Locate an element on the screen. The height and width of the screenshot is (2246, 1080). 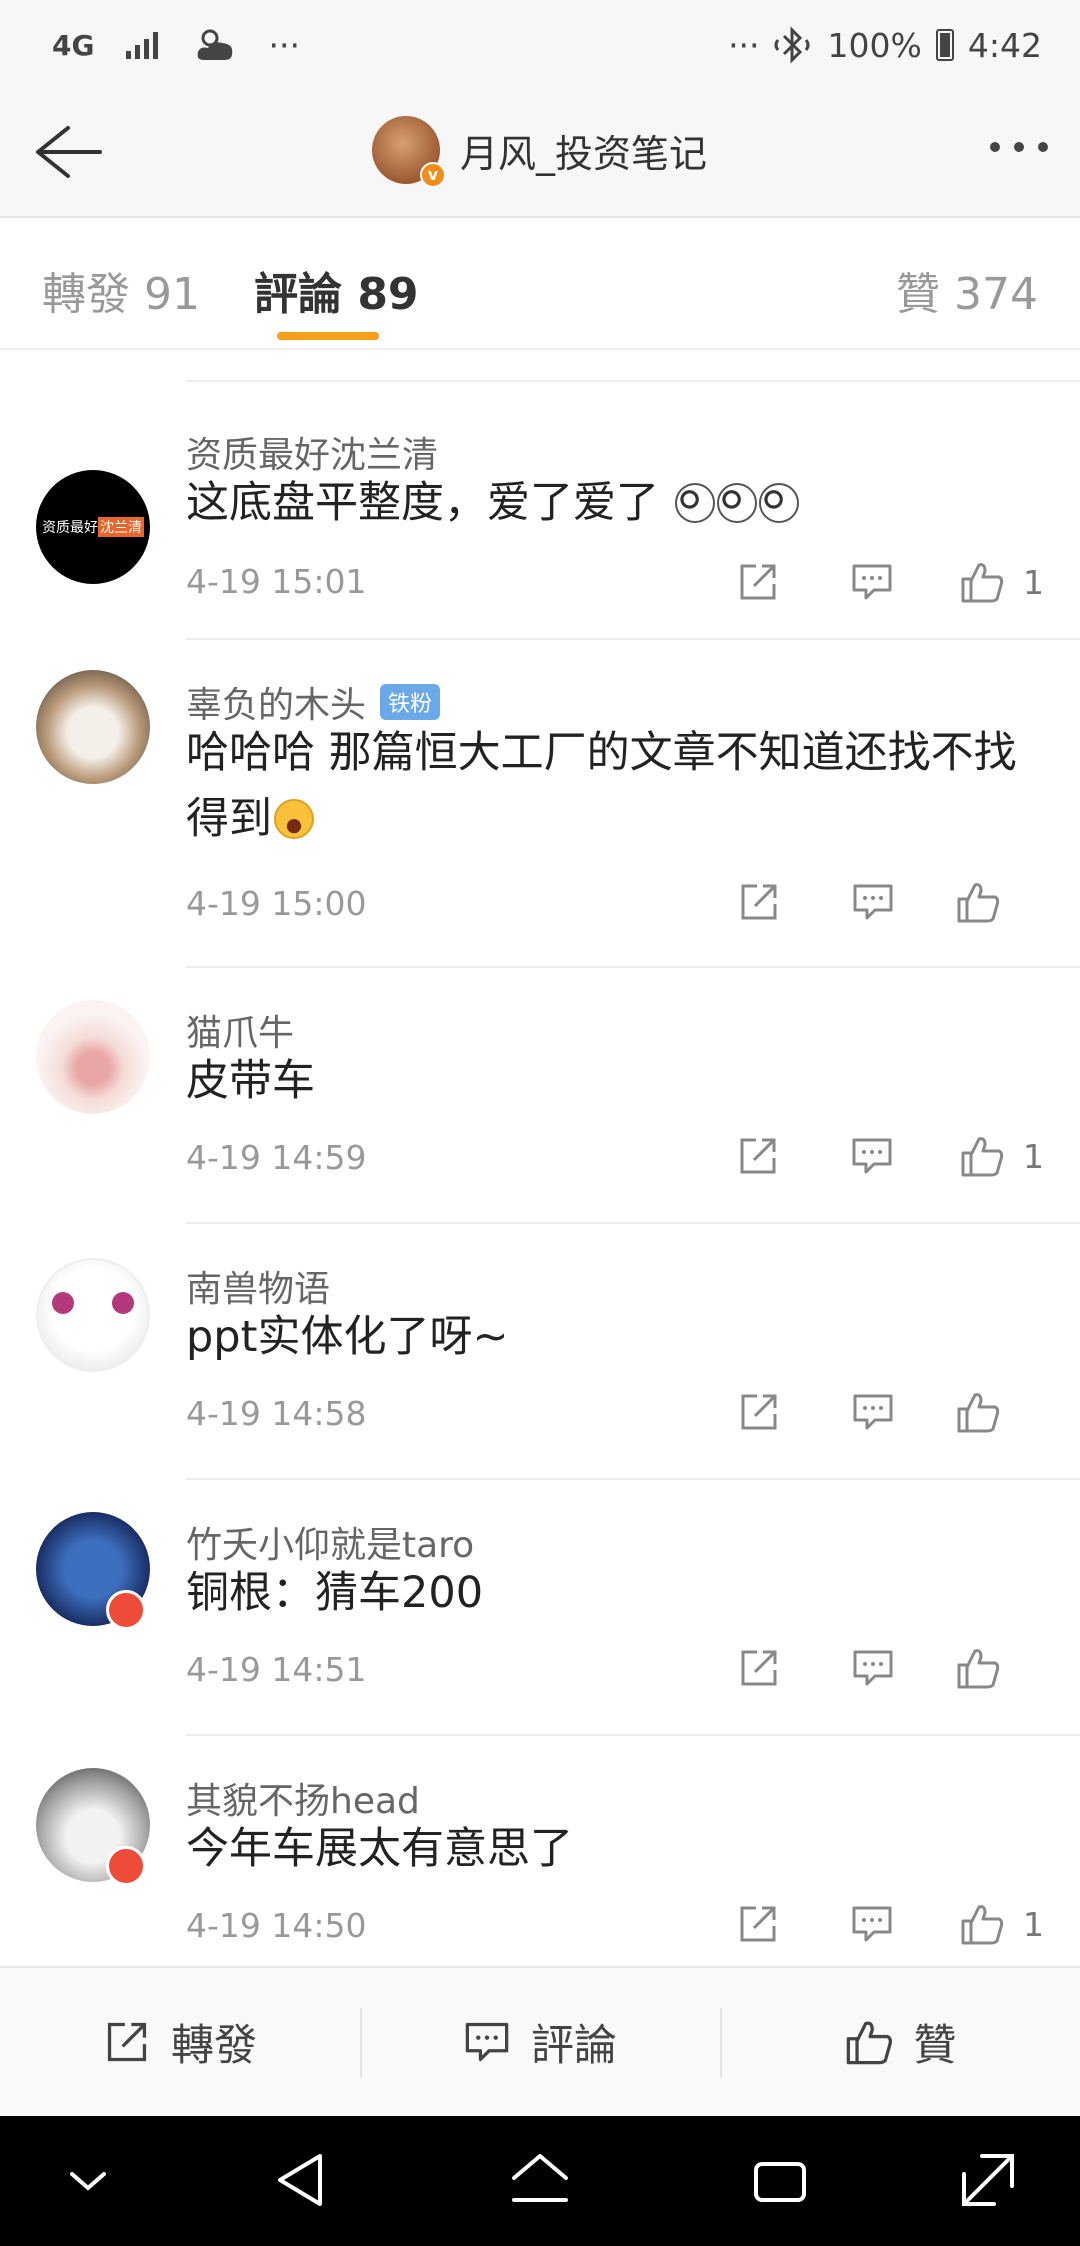
more-dots-icon is located at coordinates (1019, 147).